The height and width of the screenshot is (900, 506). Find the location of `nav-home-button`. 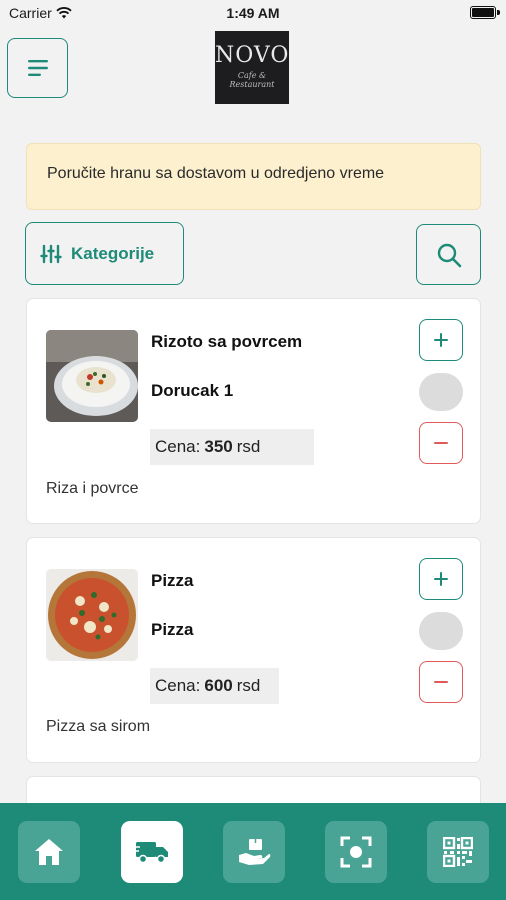

nav-home-button is located at coordinates (49, 852).